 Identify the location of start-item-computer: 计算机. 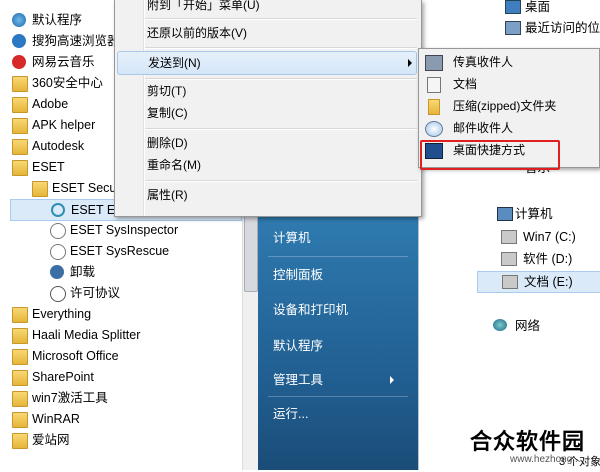
(292, 238).